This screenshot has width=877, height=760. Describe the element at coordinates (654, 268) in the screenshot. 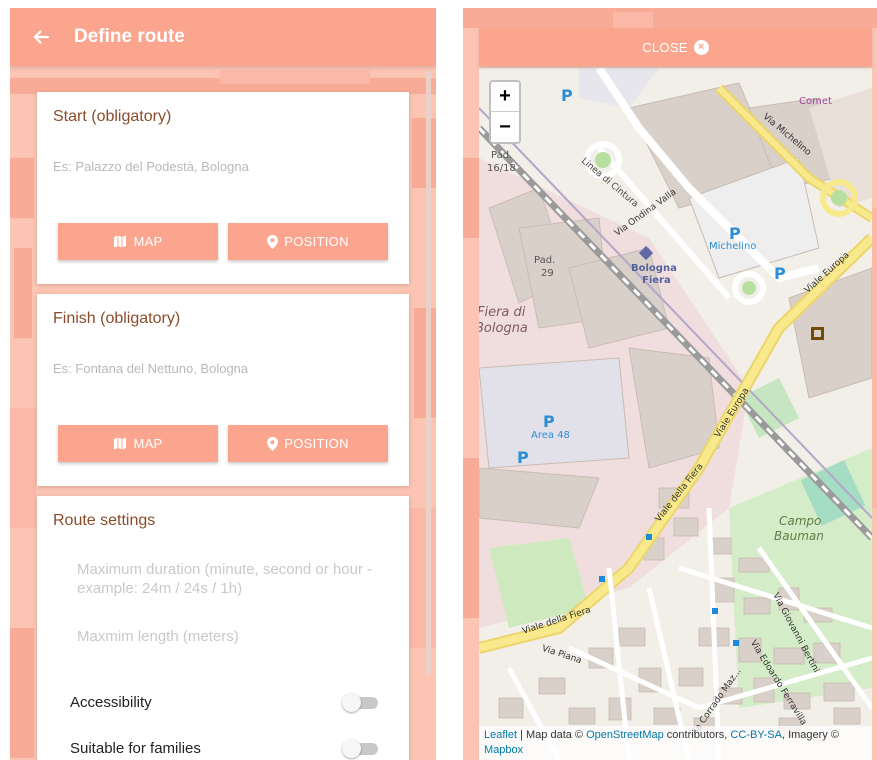

I see `bologna-fiera-label-1: Bologna` at that location.